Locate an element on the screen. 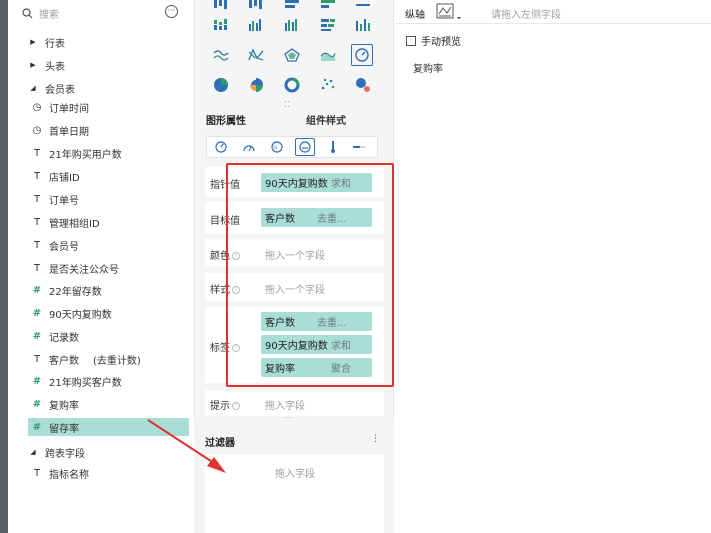 The image size is (711, 533). tab-graphic-props: 图形属性 is located at coordinates (226, 119).